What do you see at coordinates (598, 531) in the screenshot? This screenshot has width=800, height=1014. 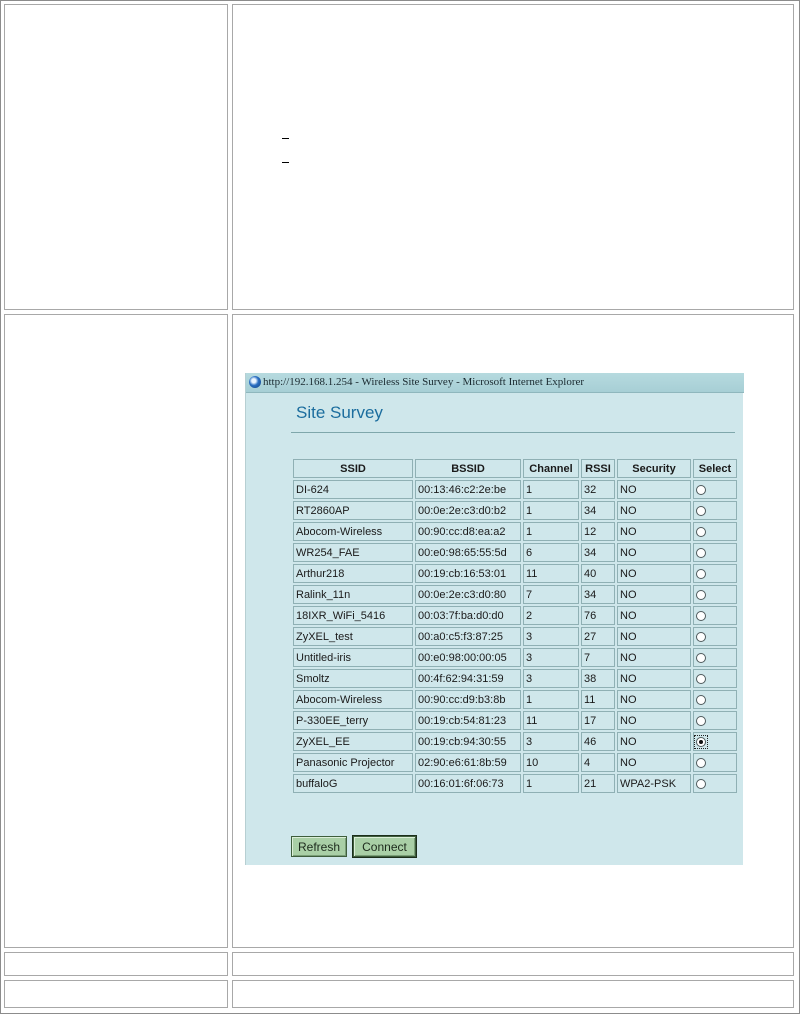 I see `rssi-cell: 12` at bounding box center [598, 531].